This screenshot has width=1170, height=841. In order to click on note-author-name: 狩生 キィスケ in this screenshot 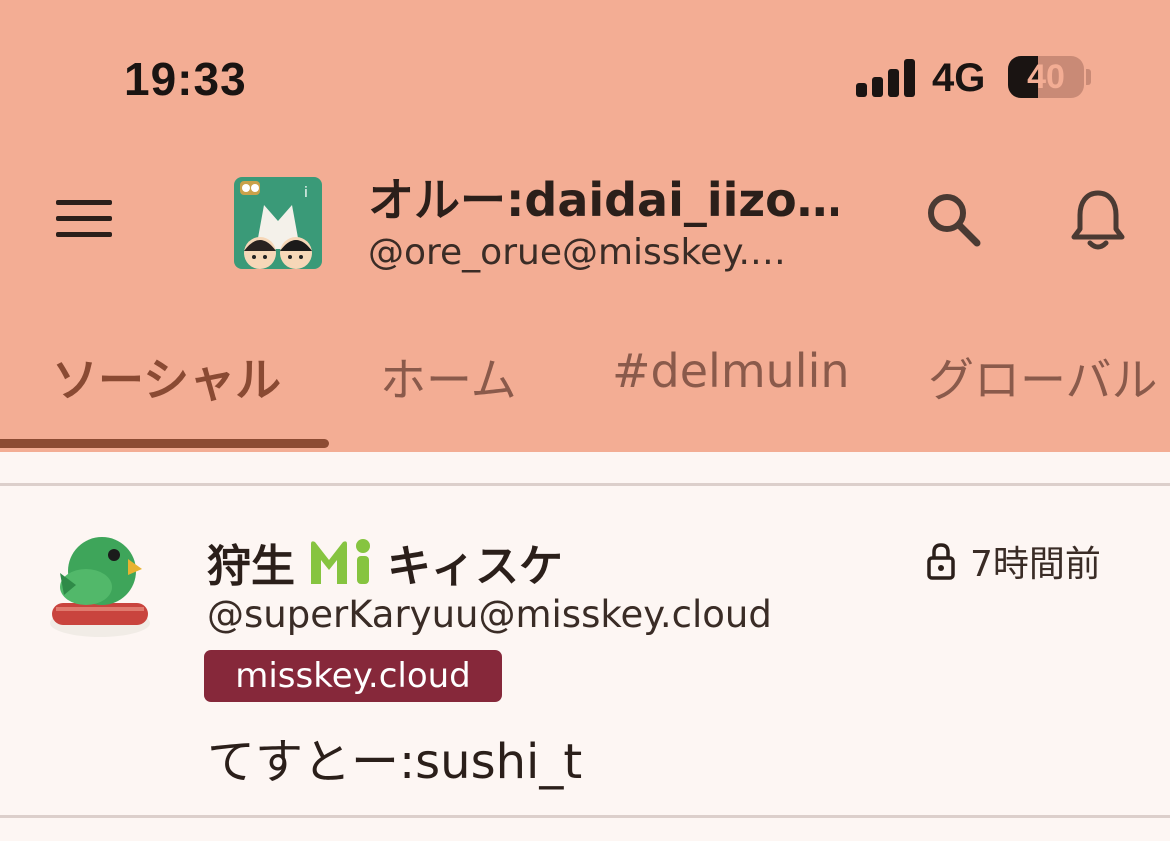, I will do `click(385, 562)`.